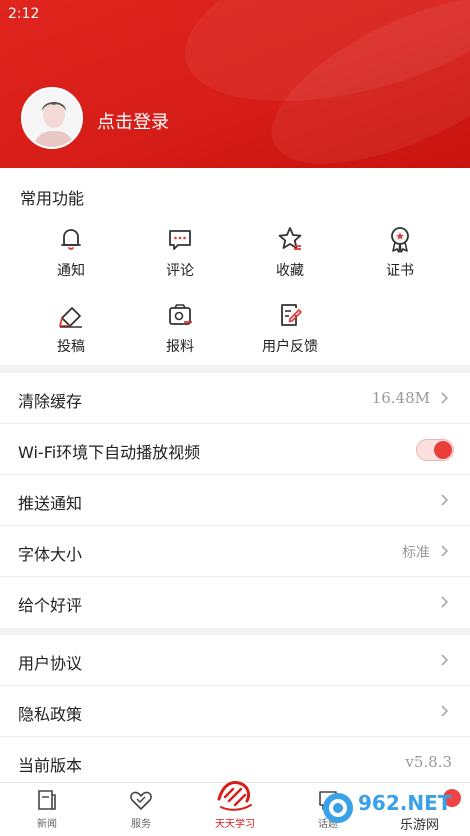  Describe the element at coordinates (50, 663) in the screenshot. I see `row-label: 用户协议` at that location.